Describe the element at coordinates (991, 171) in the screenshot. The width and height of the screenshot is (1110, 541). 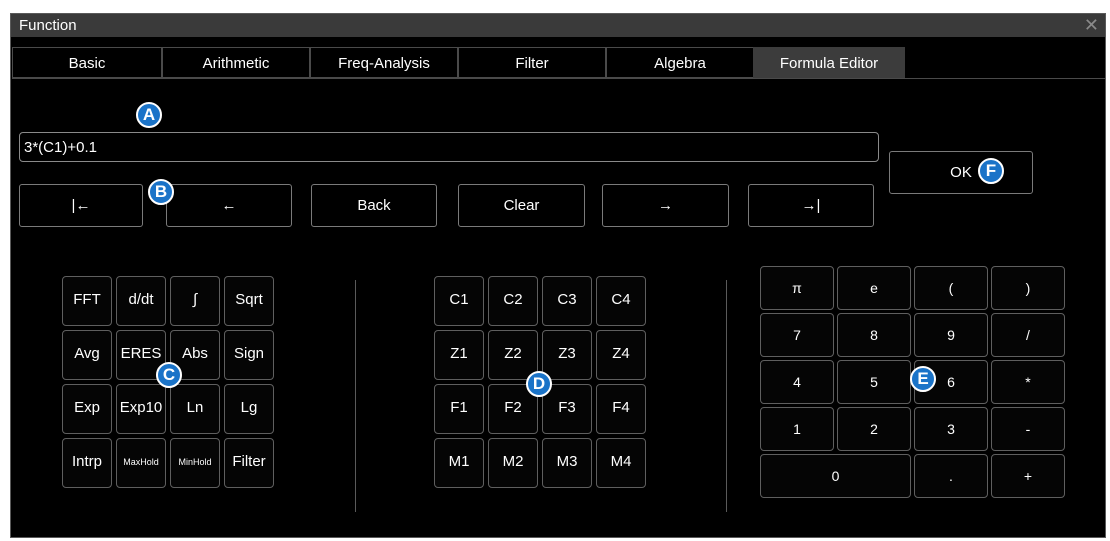
I see `callout-f: F` at that location.